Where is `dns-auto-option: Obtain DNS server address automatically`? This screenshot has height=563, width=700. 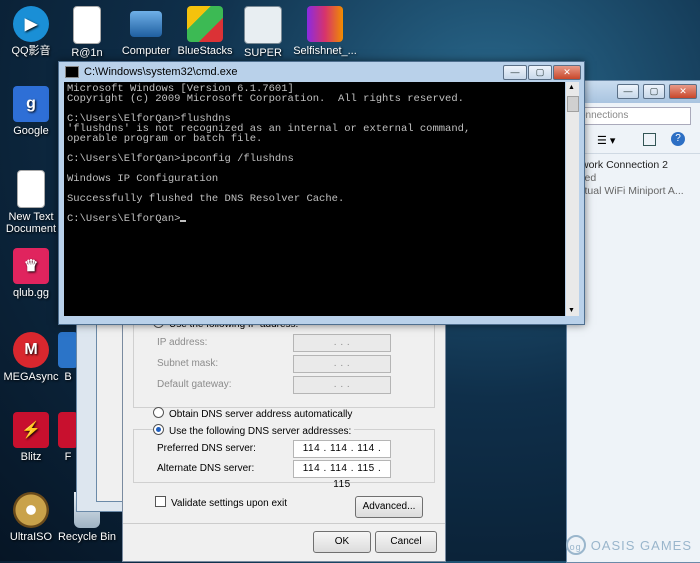
dns-auto-option: Obtain DNS server address automatically is located at coordinates (252, 413).